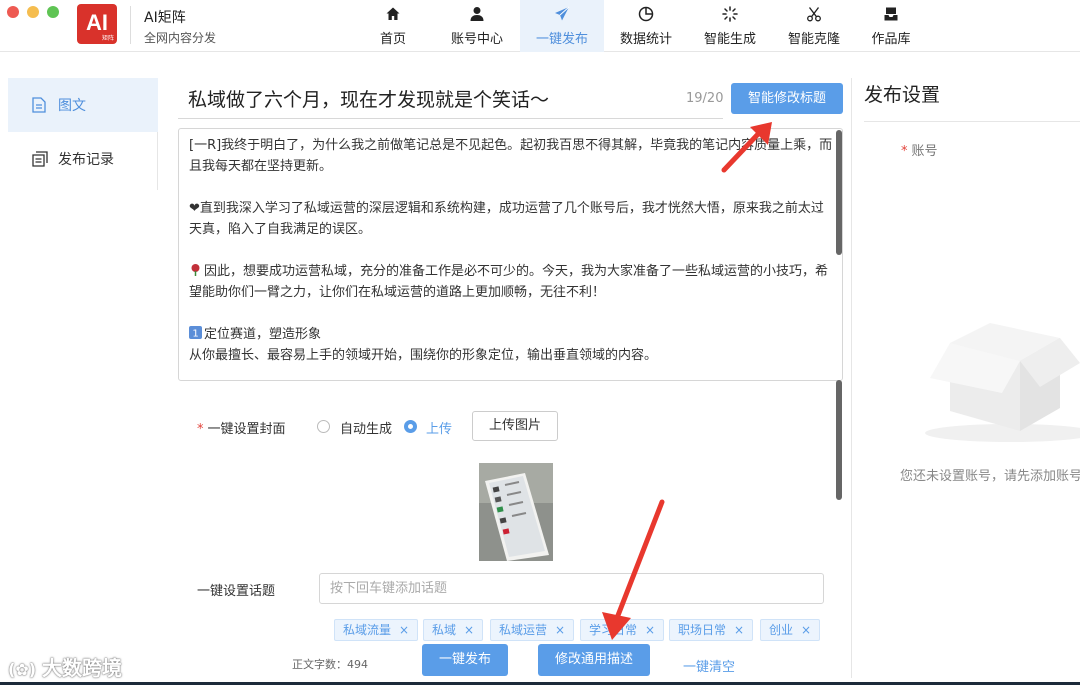 The width and height of the screenshot is (1080, 685). I want to click on title-input: 私域做了六个月，现在才发现就是个笑话～, so click(368, 98).